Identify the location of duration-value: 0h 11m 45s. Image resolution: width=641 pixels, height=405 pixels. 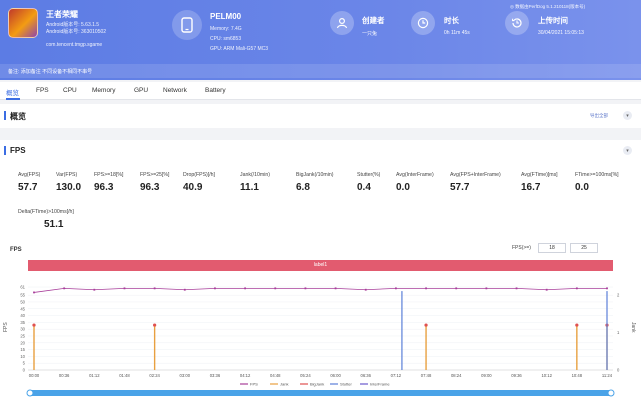
(457, 33).